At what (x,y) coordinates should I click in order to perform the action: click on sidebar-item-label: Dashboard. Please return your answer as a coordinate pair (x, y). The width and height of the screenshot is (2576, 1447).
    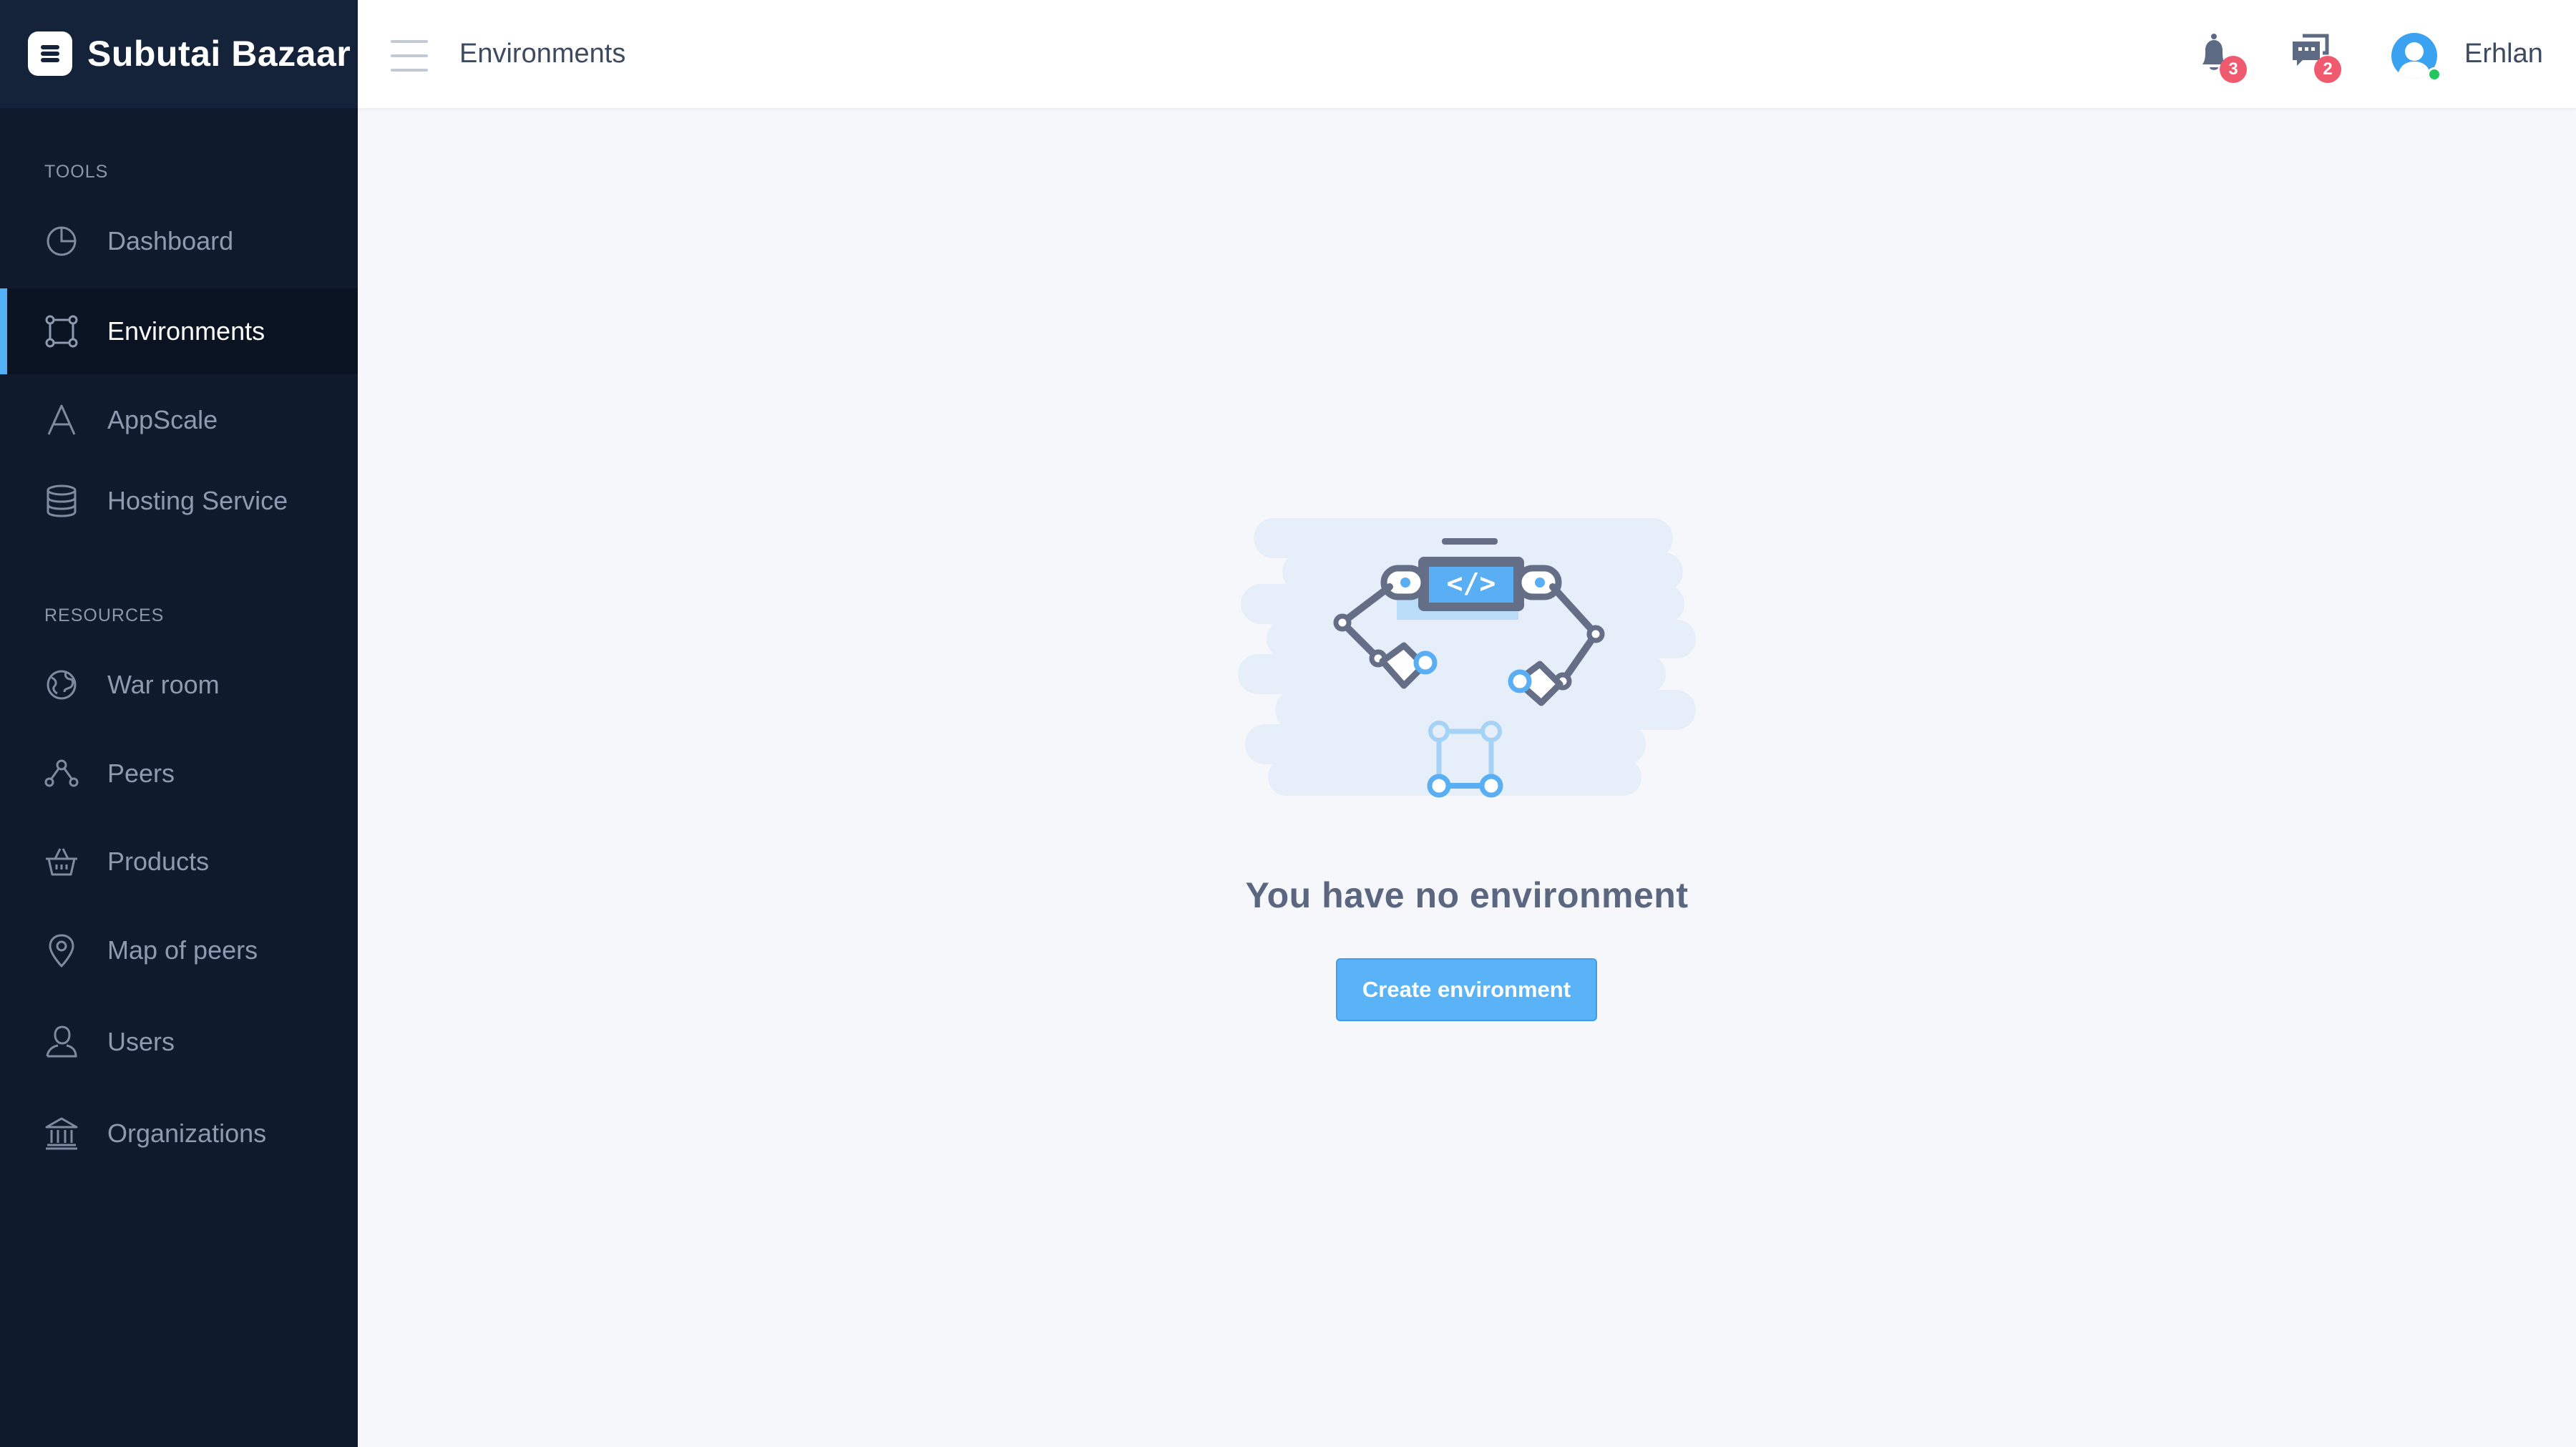
    Looking at the image, I should click on (170, 240).